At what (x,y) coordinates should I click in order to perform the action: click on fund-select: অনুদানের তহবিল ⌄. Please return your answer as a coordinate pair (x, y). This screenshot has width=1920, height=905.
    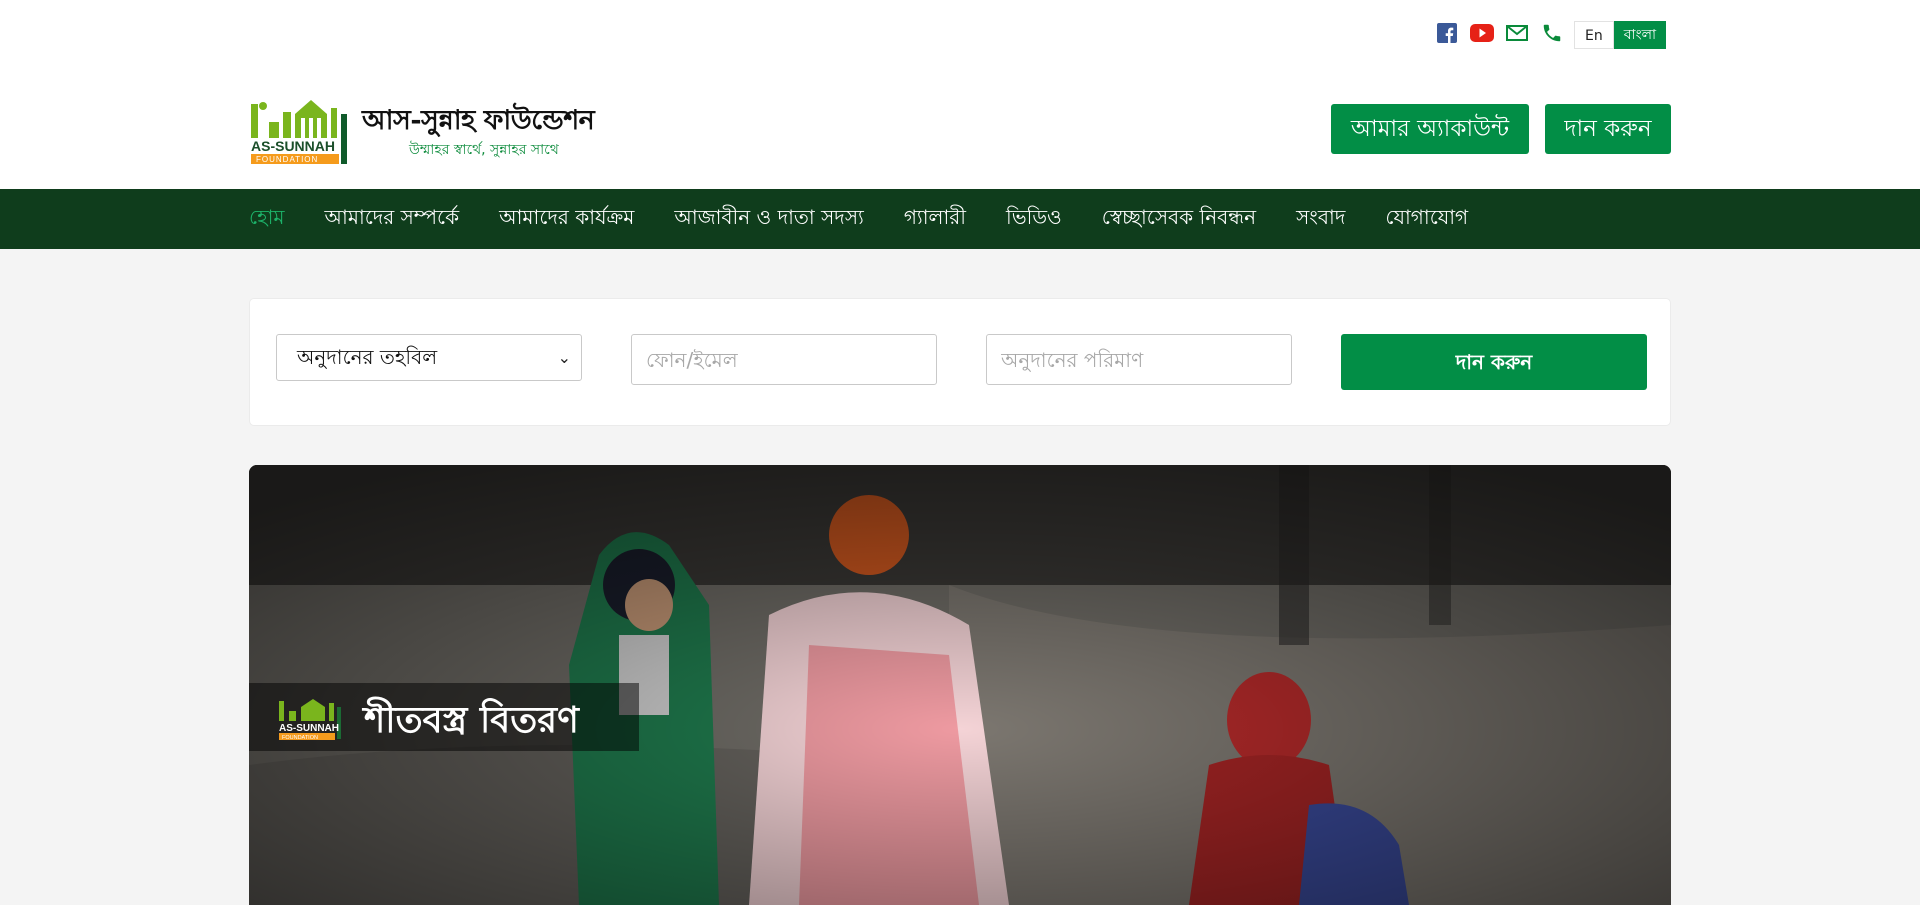
    Looking at the image, I should click on (429, 357).